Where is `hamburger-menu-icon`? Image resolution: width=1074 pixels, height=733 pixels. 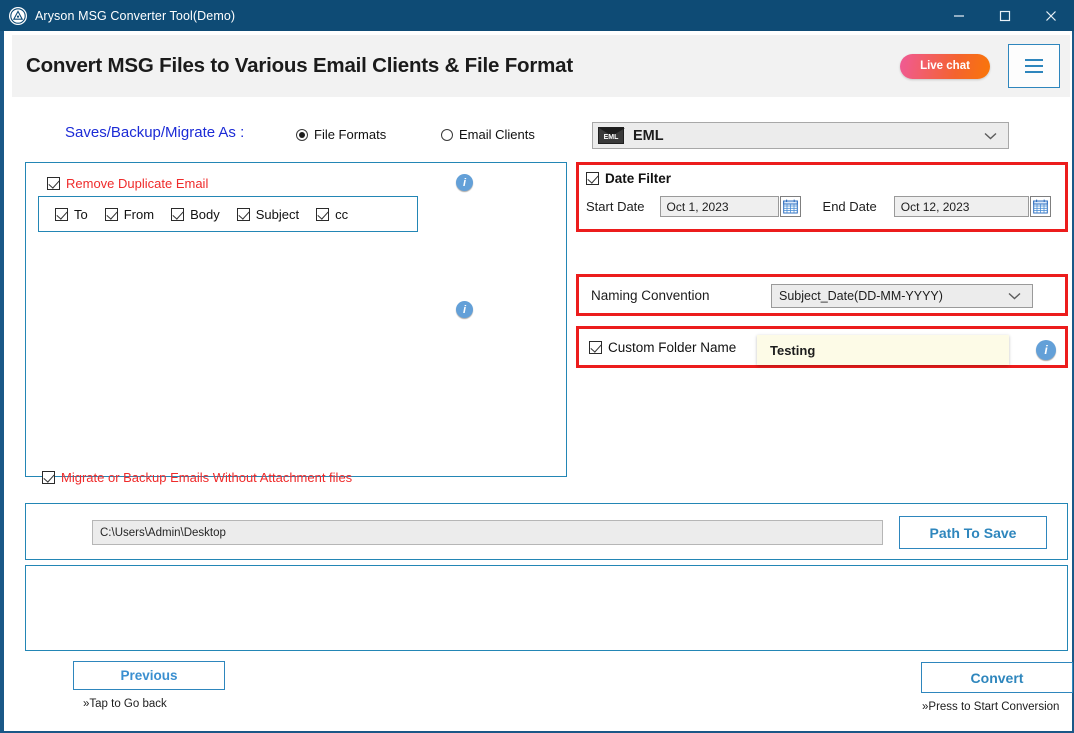 hamburger-menu-icon is located at coordinates (1034, 66).